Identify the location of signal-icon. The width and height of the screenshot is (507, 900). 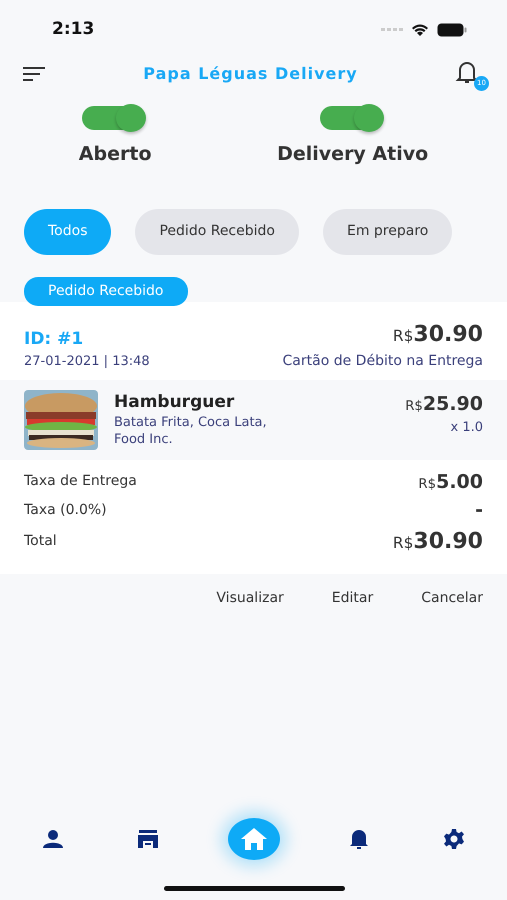
(392, 30).